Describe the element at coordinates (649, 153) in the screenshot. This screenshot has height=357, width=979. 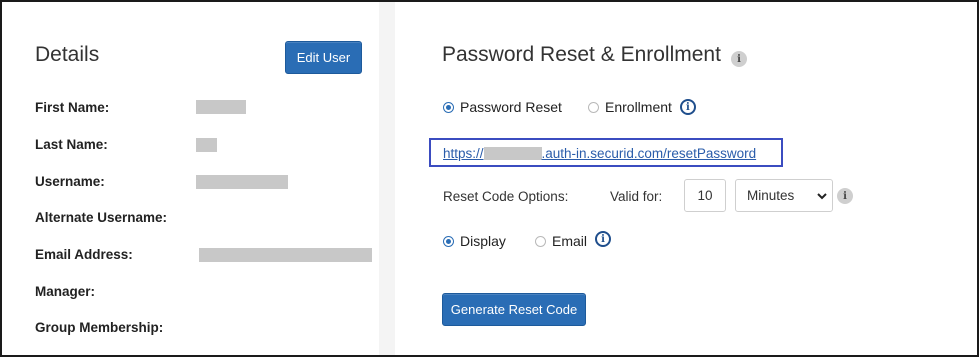
I see `reset-link-suffix: .auth-in.securid.com/resetPassword` at that location.